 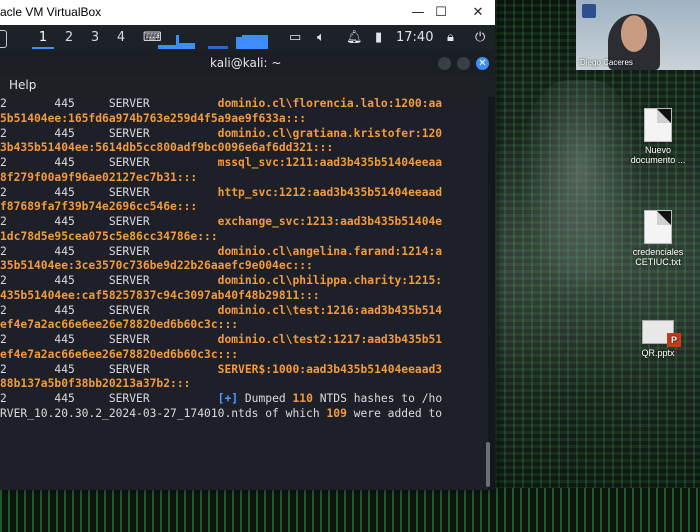 What do you see at coordinates (350, 510) in the screenshot?
I see `matrix-wallpaper-bottom` at bounding box center [350, 510].